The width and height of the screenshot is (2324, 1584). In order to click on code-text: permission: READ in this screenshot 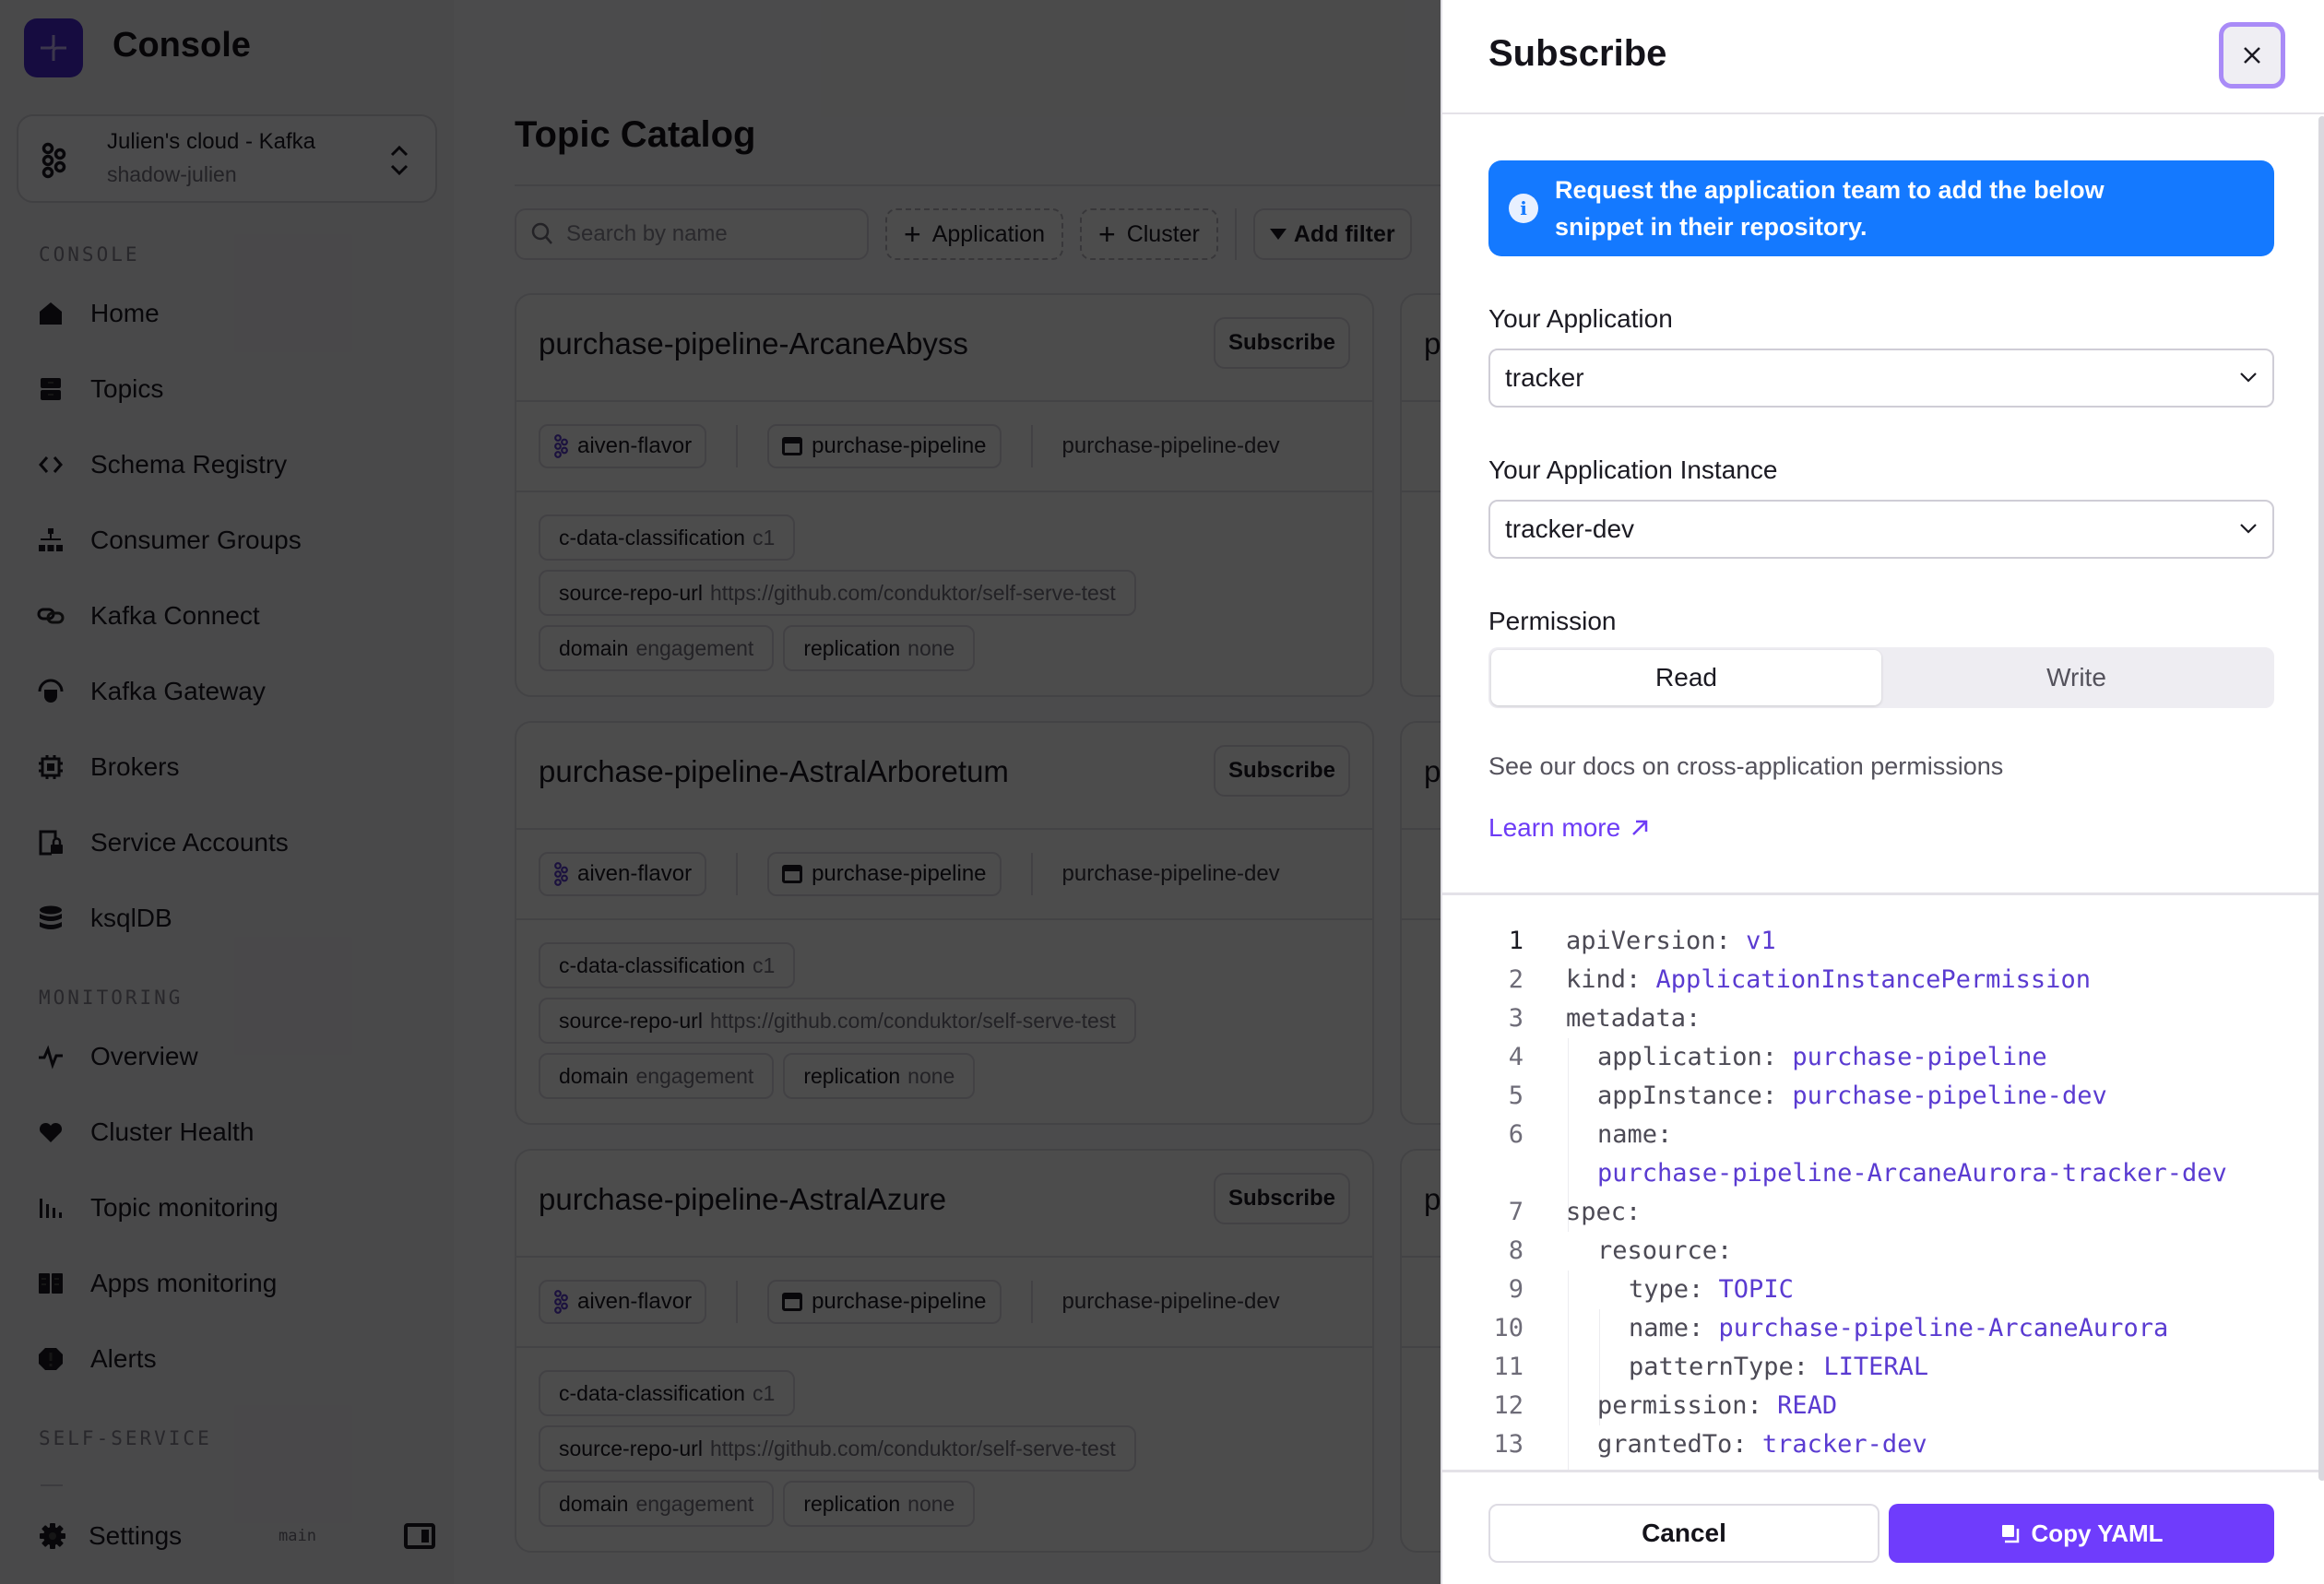, I will do `click(1701, 1406)`.